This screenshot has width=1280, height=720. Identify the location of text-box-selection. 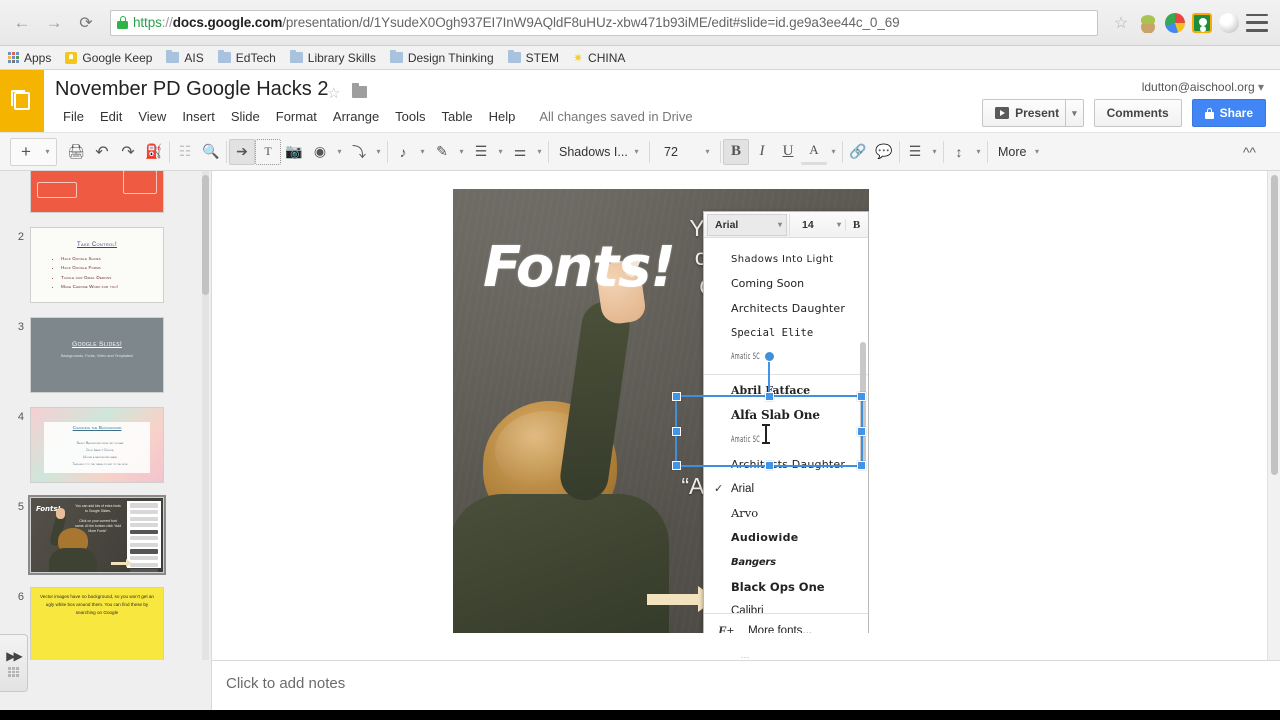
(769, 410).